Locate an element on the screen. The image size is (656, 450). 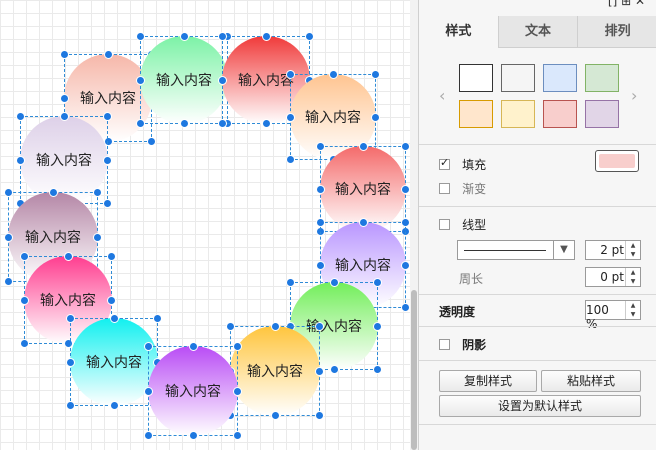
line-width-stepper: 2 pt ▲ ▼ is located at coordinates (613, 250).